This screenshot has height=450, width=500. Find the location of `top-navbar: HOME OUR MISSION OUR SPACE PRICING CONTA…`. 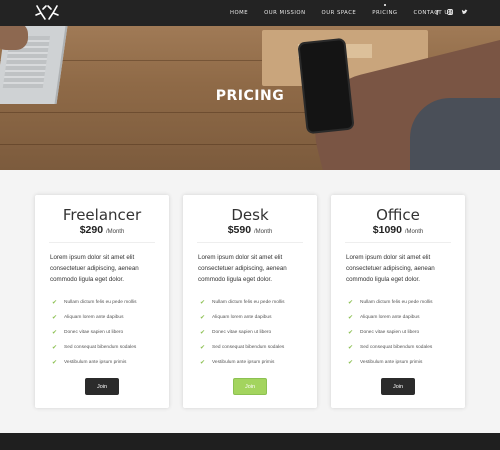

top-navbar: HOME OUR MISSION OUR SPACE PRICING CONTA… is located at coordinates (250, 13).